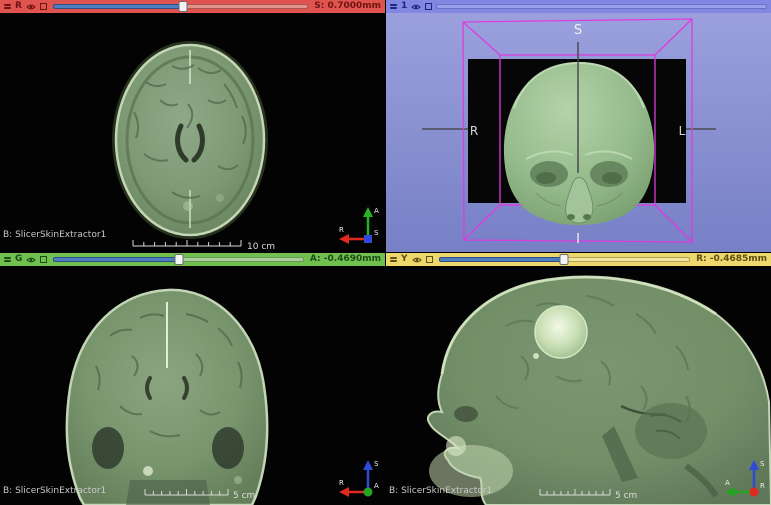 This screenshot has width=771, height=505. Describe the element at coordinates (578, 239) in the screenshot. I see `orientation-letter-inferior: I` at that location.